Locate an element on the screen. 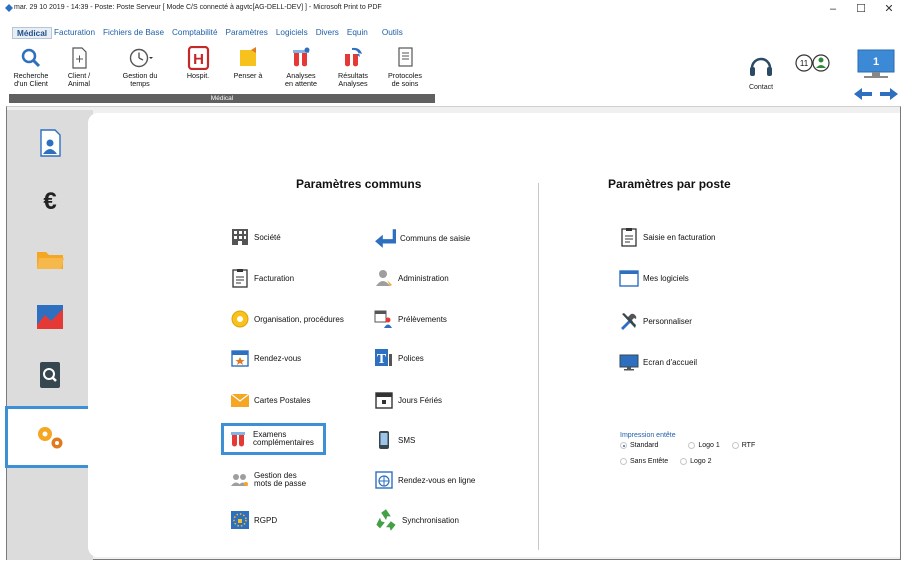 Image resolution: width=906 pixels, height=563 pixels. item-communs-de-saisie-label: Communs de saisie is located at coordinates (435, 238).